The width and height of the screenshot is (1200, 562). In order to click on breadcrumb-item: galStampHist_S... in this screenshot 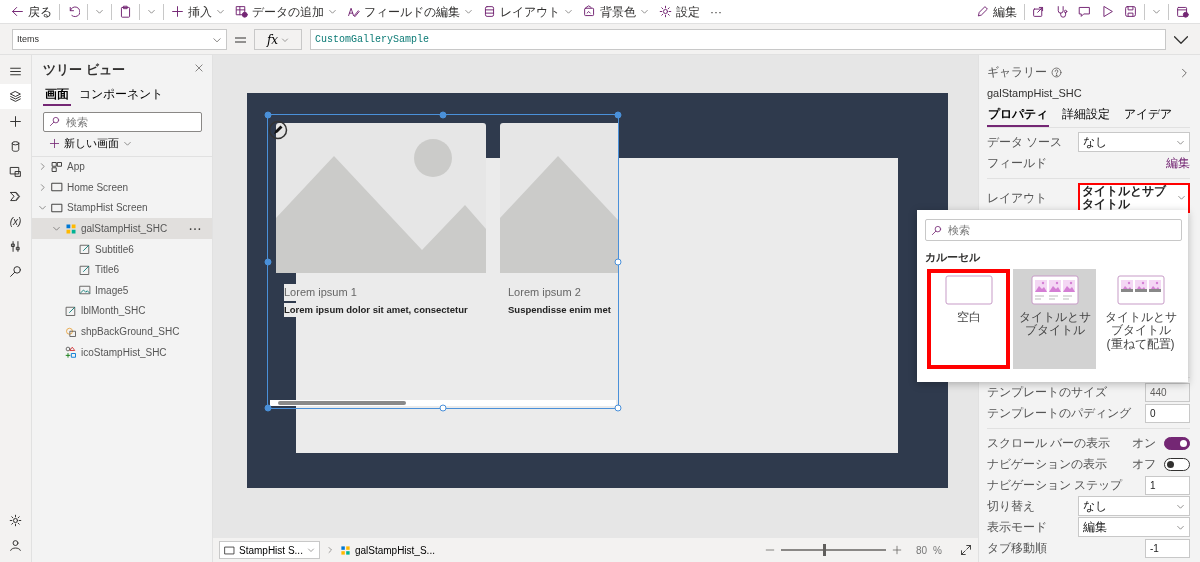, I will do `click(387, 550)`.